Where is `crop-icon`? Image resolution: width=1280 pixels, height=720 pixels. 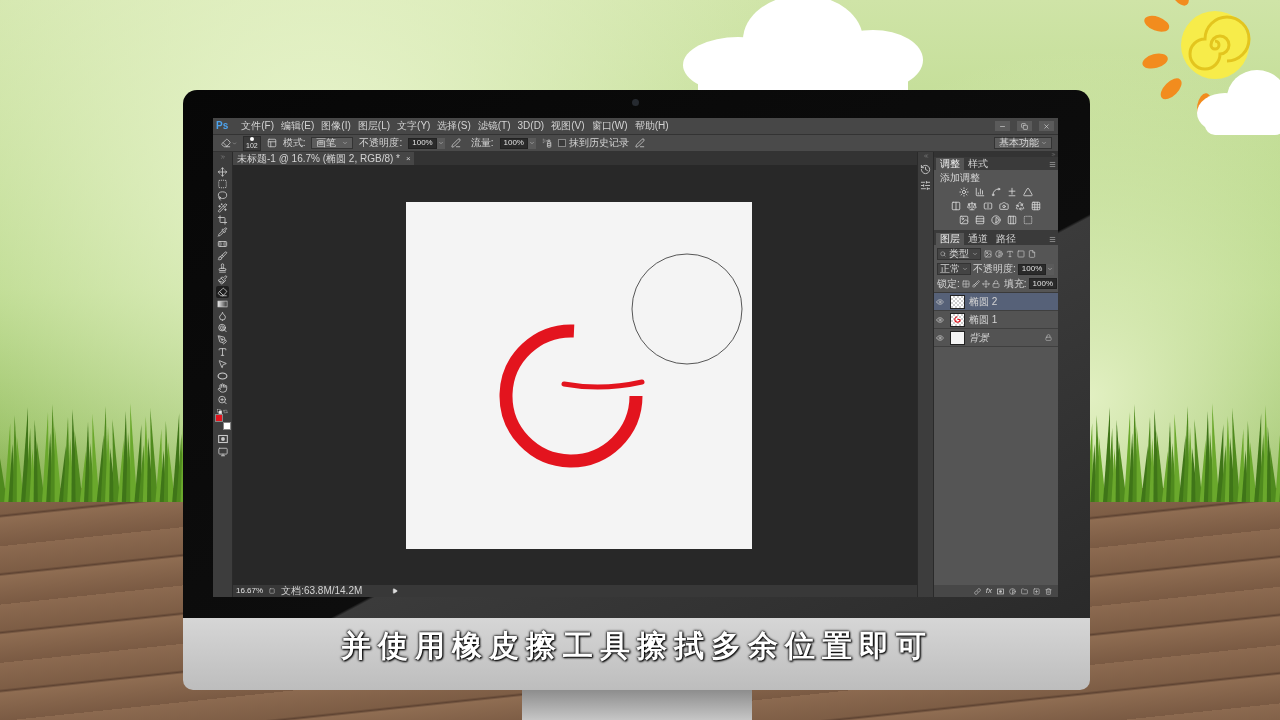
crop-icon is located at coordinates (222, 220).